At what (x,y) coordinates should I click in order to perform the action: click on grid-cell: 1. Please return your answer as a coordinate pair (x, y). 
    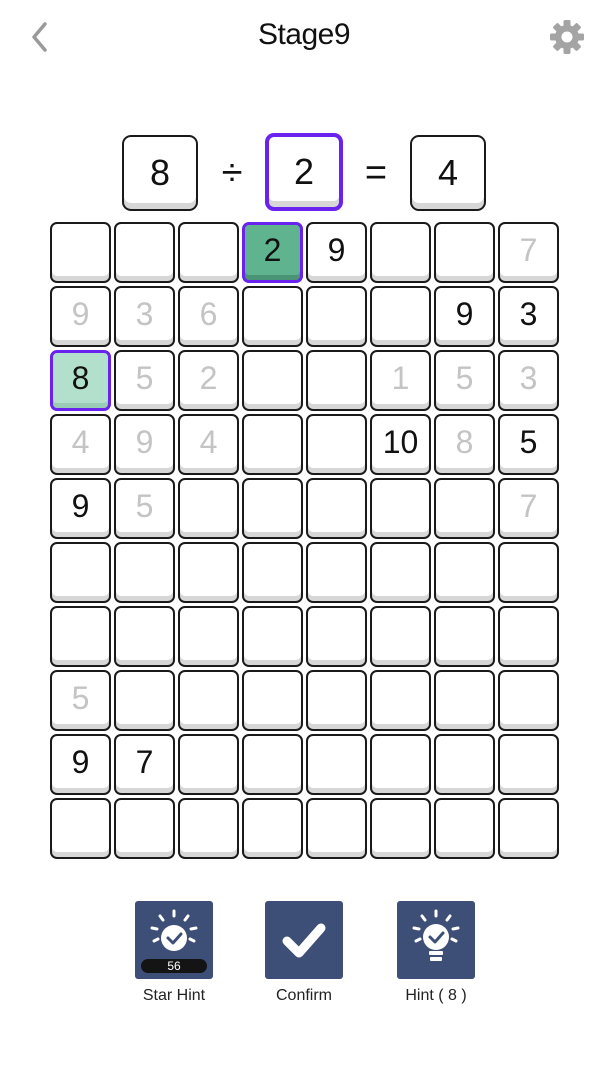
    Looking at the image, I should click on (400, 380).